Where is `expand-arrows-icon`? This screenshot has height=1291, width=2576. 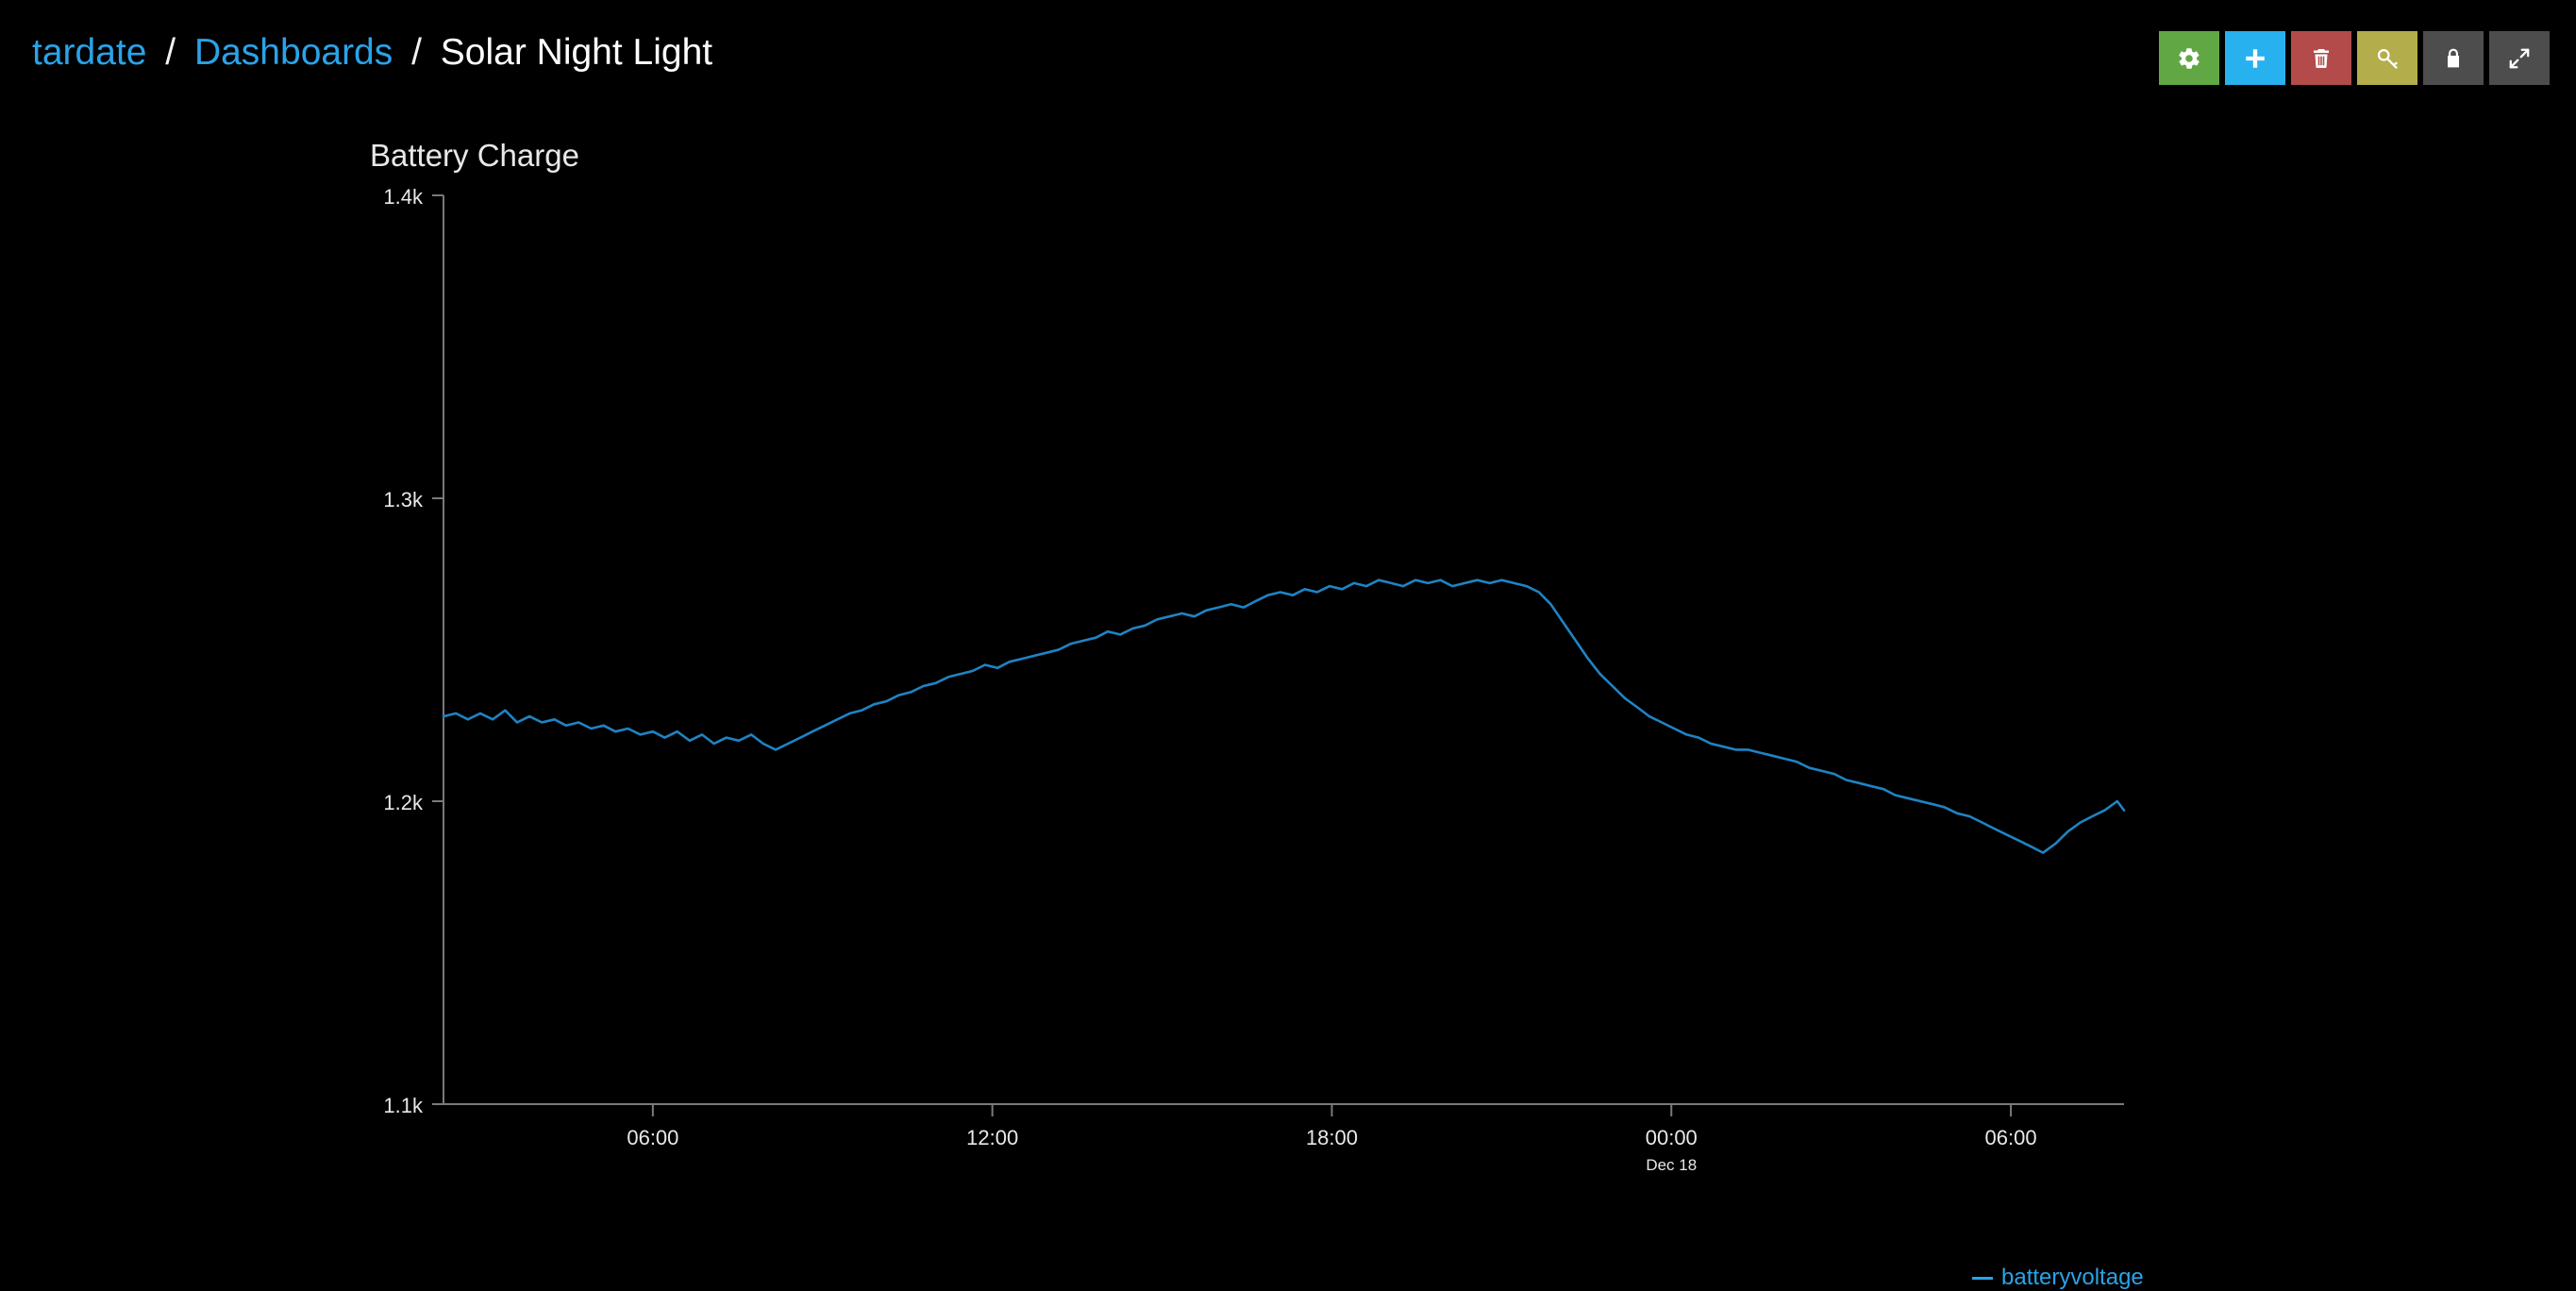
expand-arrows-icon is located at coordinates (2519, 59).